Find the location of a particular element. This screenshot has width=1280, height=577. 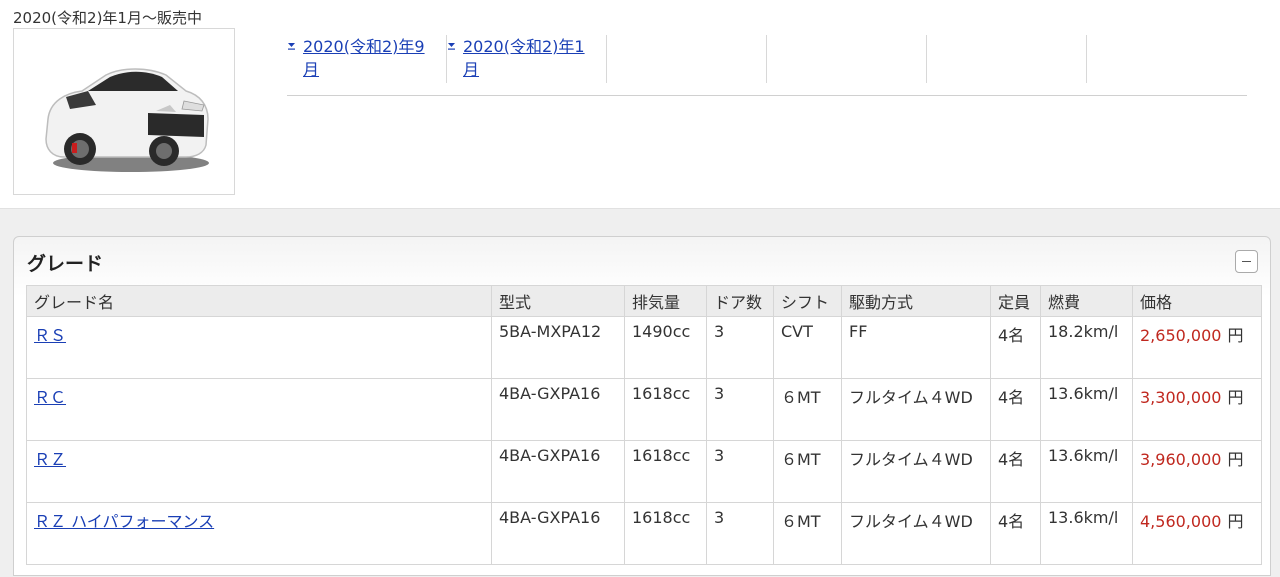

displacement-cell: 1490cc is located at coordinates (665, 347).